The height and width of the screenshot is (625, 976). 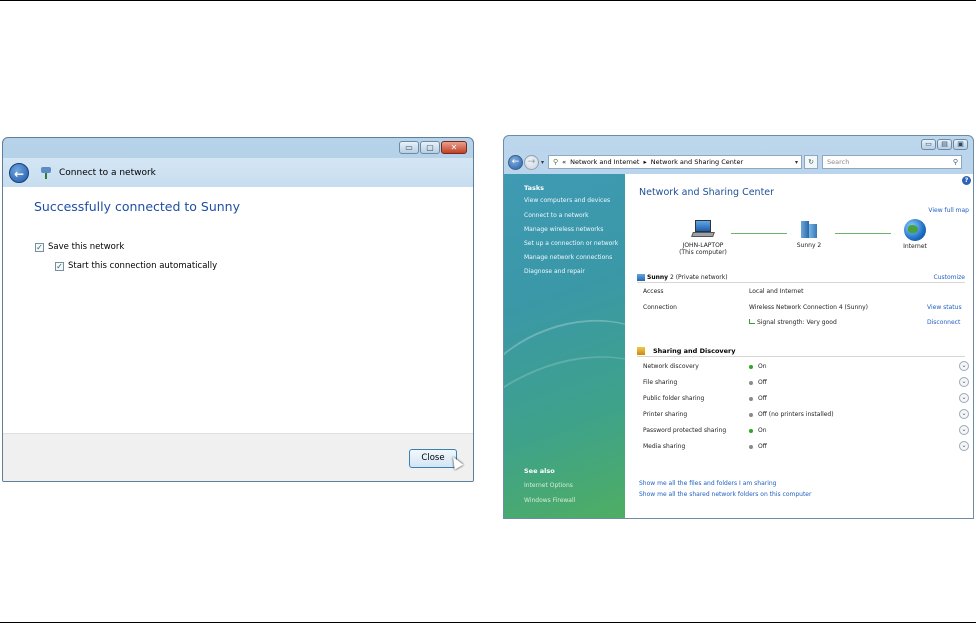 What do you see at coordinates (534, 188) in the screenshot?
I see `tasks-heading: Tasks` at bounding box center [534, 188].